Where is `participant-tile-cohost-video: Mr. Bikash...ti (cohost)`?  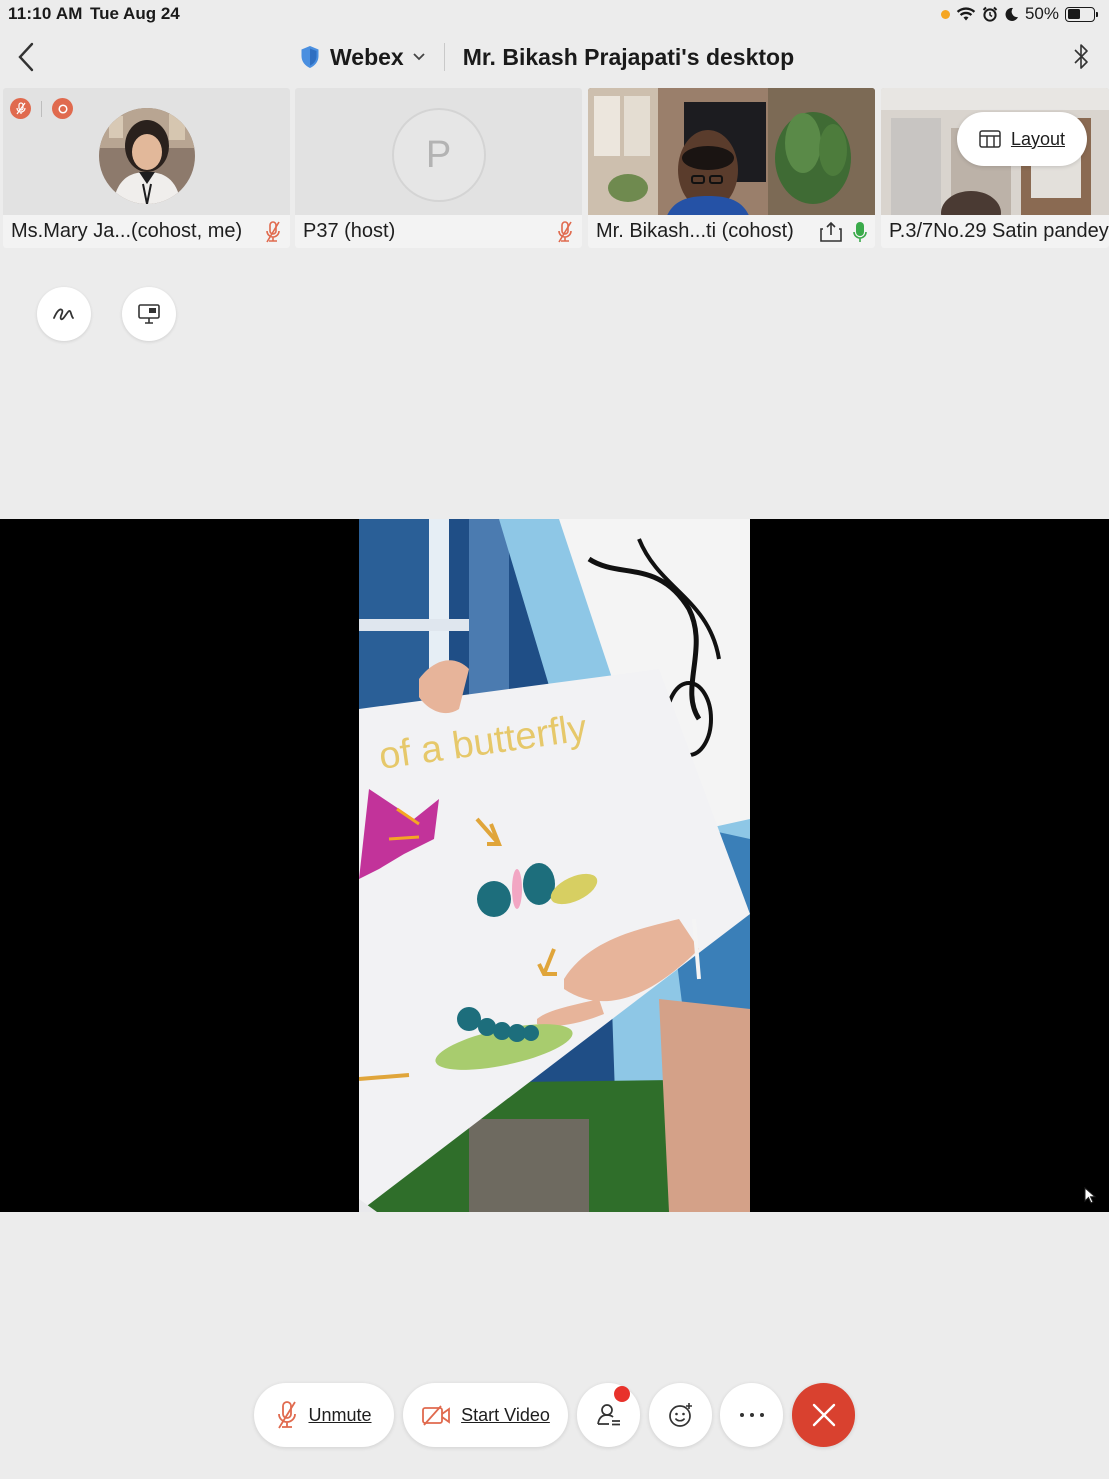 participant-tile-cohost-video: Mr. Bikash...ti (cohost) is located at coordinates (731, 168).